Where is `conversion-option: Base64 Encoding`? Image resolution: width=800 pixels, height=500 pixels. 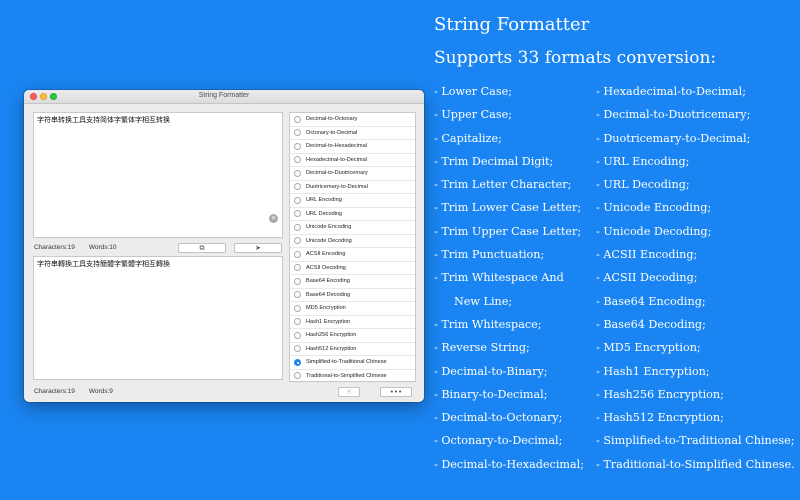
conversion-option: Base64 Encoding is located at coordinates (352, 282).